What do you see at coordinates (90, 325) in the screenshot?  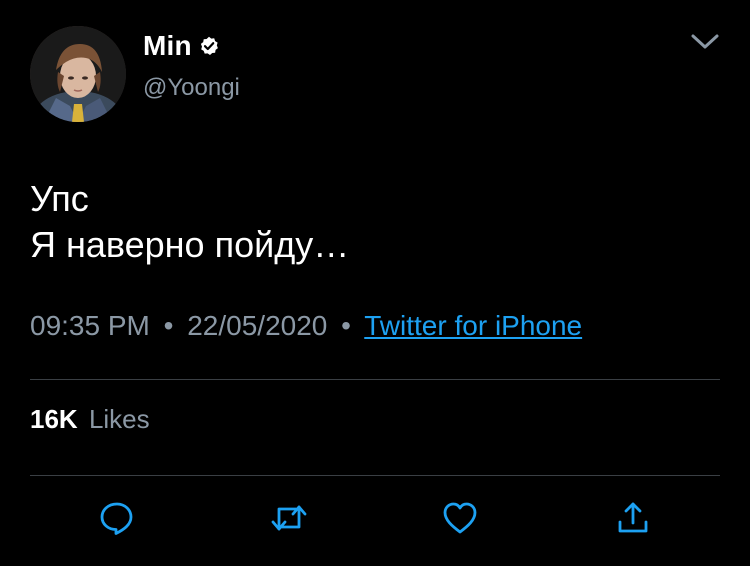 I see `tweet-time: 09:35 PM` at bounding box center [90, 325].